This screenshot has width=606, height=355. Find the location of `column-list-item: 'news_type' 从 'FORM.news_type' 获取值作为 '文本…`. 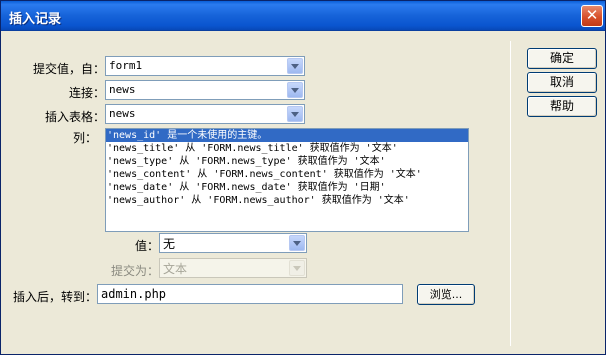

column-list-item: 'news_type' 从 'FORM.news_type' 获取值作为 '文本… is located at coordinates (287, 161).